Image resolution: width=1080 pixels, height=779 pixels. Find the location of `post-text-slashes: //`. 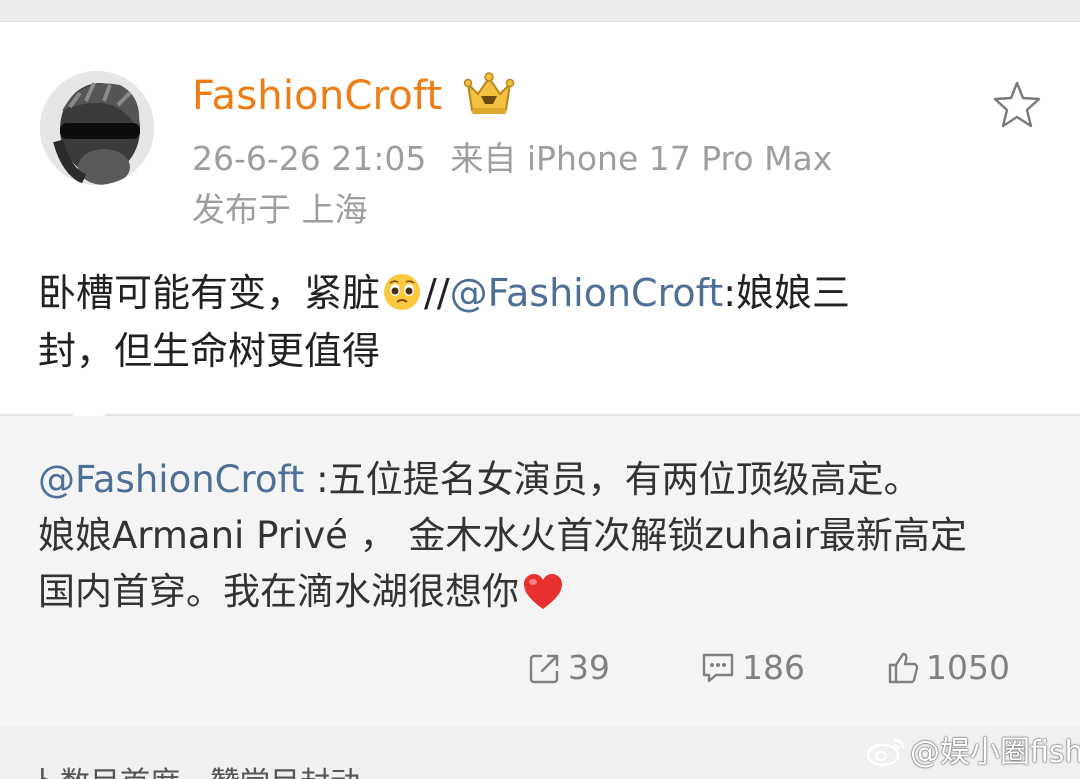

post-text-slashes: // is located at coordinates (437, 293).